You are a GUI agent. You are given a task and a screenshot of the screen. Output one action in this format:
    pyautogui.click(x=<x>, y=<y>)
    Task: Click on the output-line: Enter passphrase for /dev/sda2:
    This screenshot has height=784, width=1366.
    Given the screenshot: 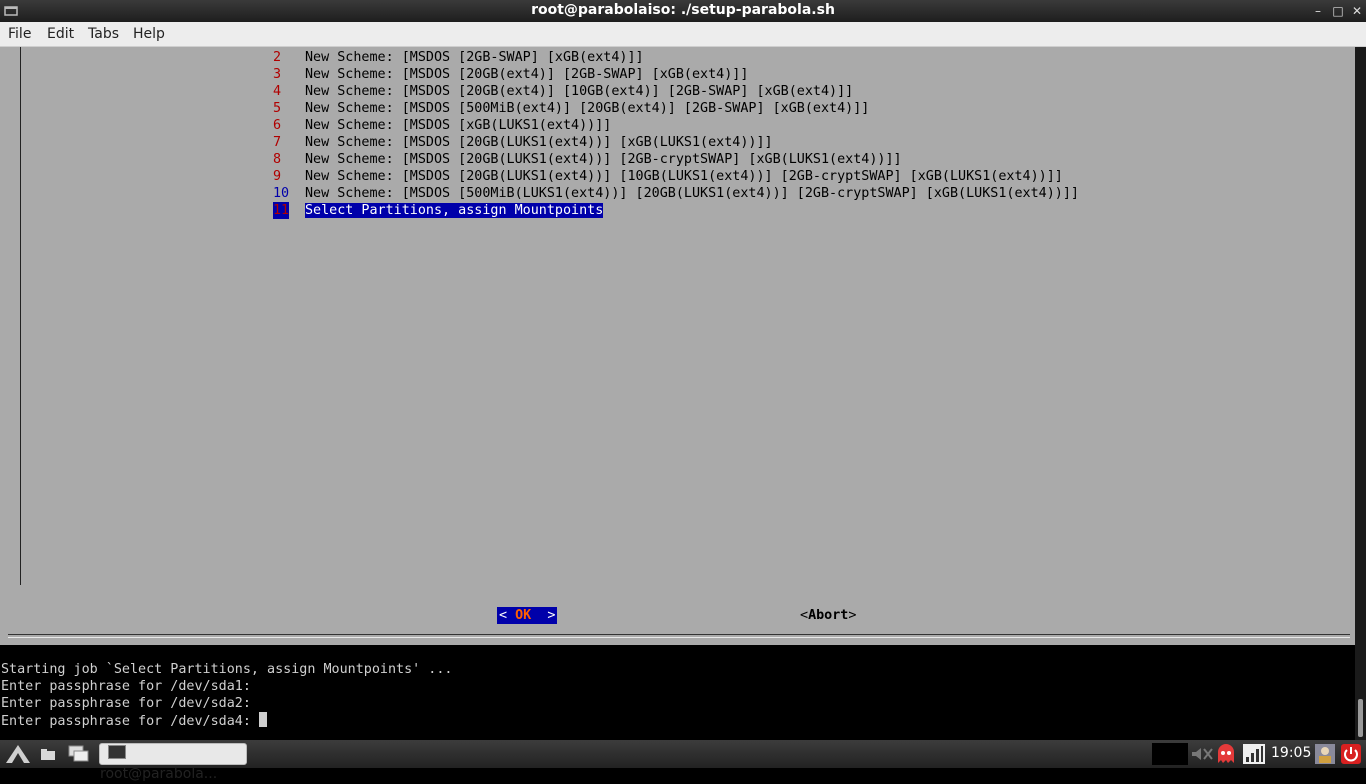 What is the action you would take?
    pyautogui.click(x=126, y=703)
    